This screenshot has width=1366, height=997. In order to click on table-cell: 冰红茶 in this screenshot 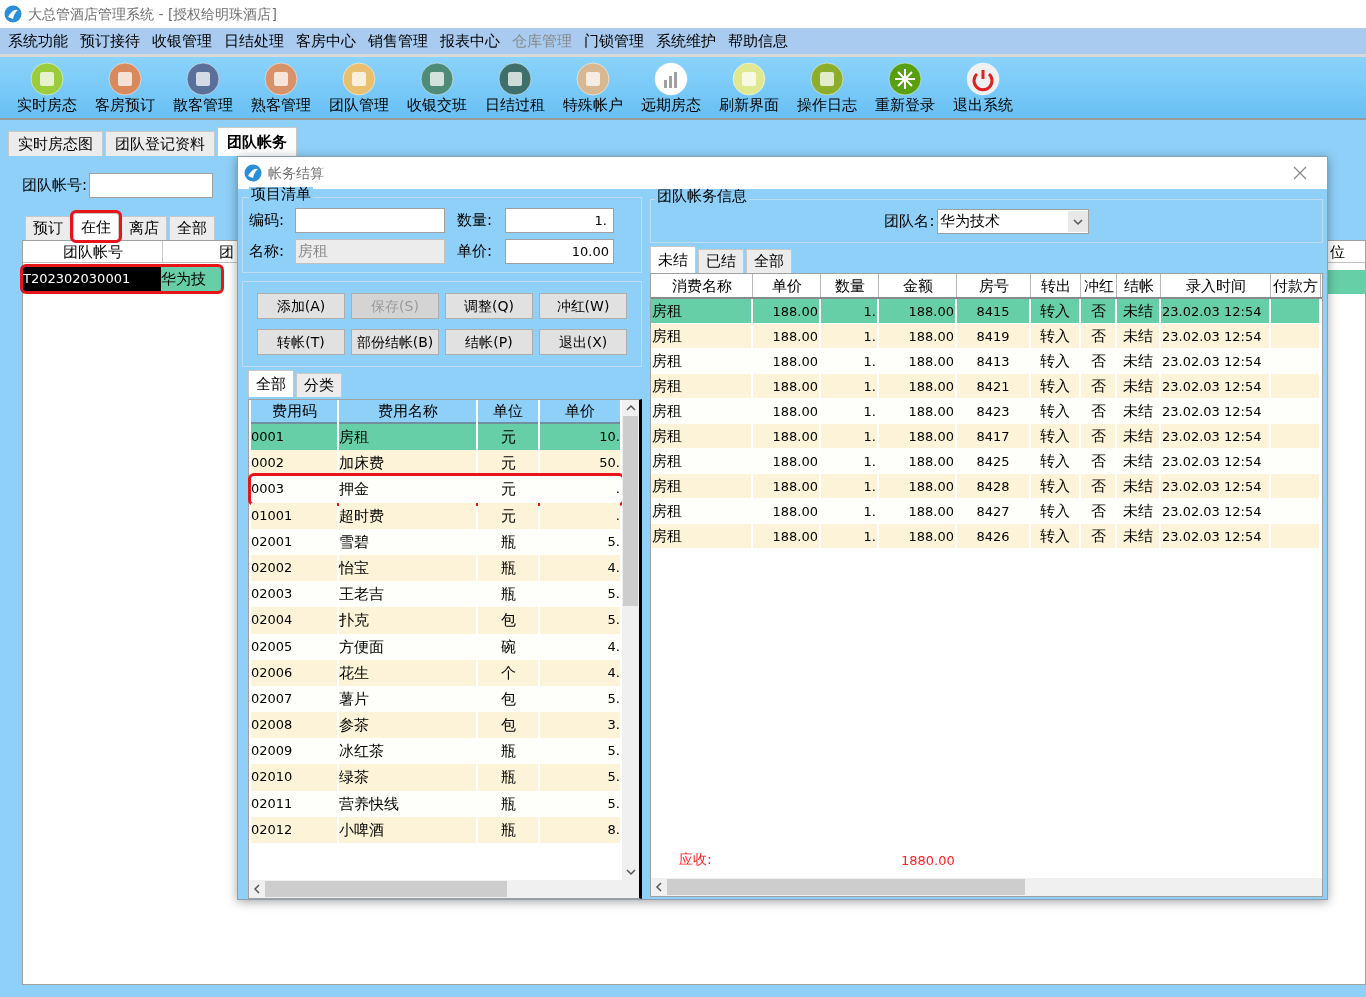, I will do `click(407, 751)`.